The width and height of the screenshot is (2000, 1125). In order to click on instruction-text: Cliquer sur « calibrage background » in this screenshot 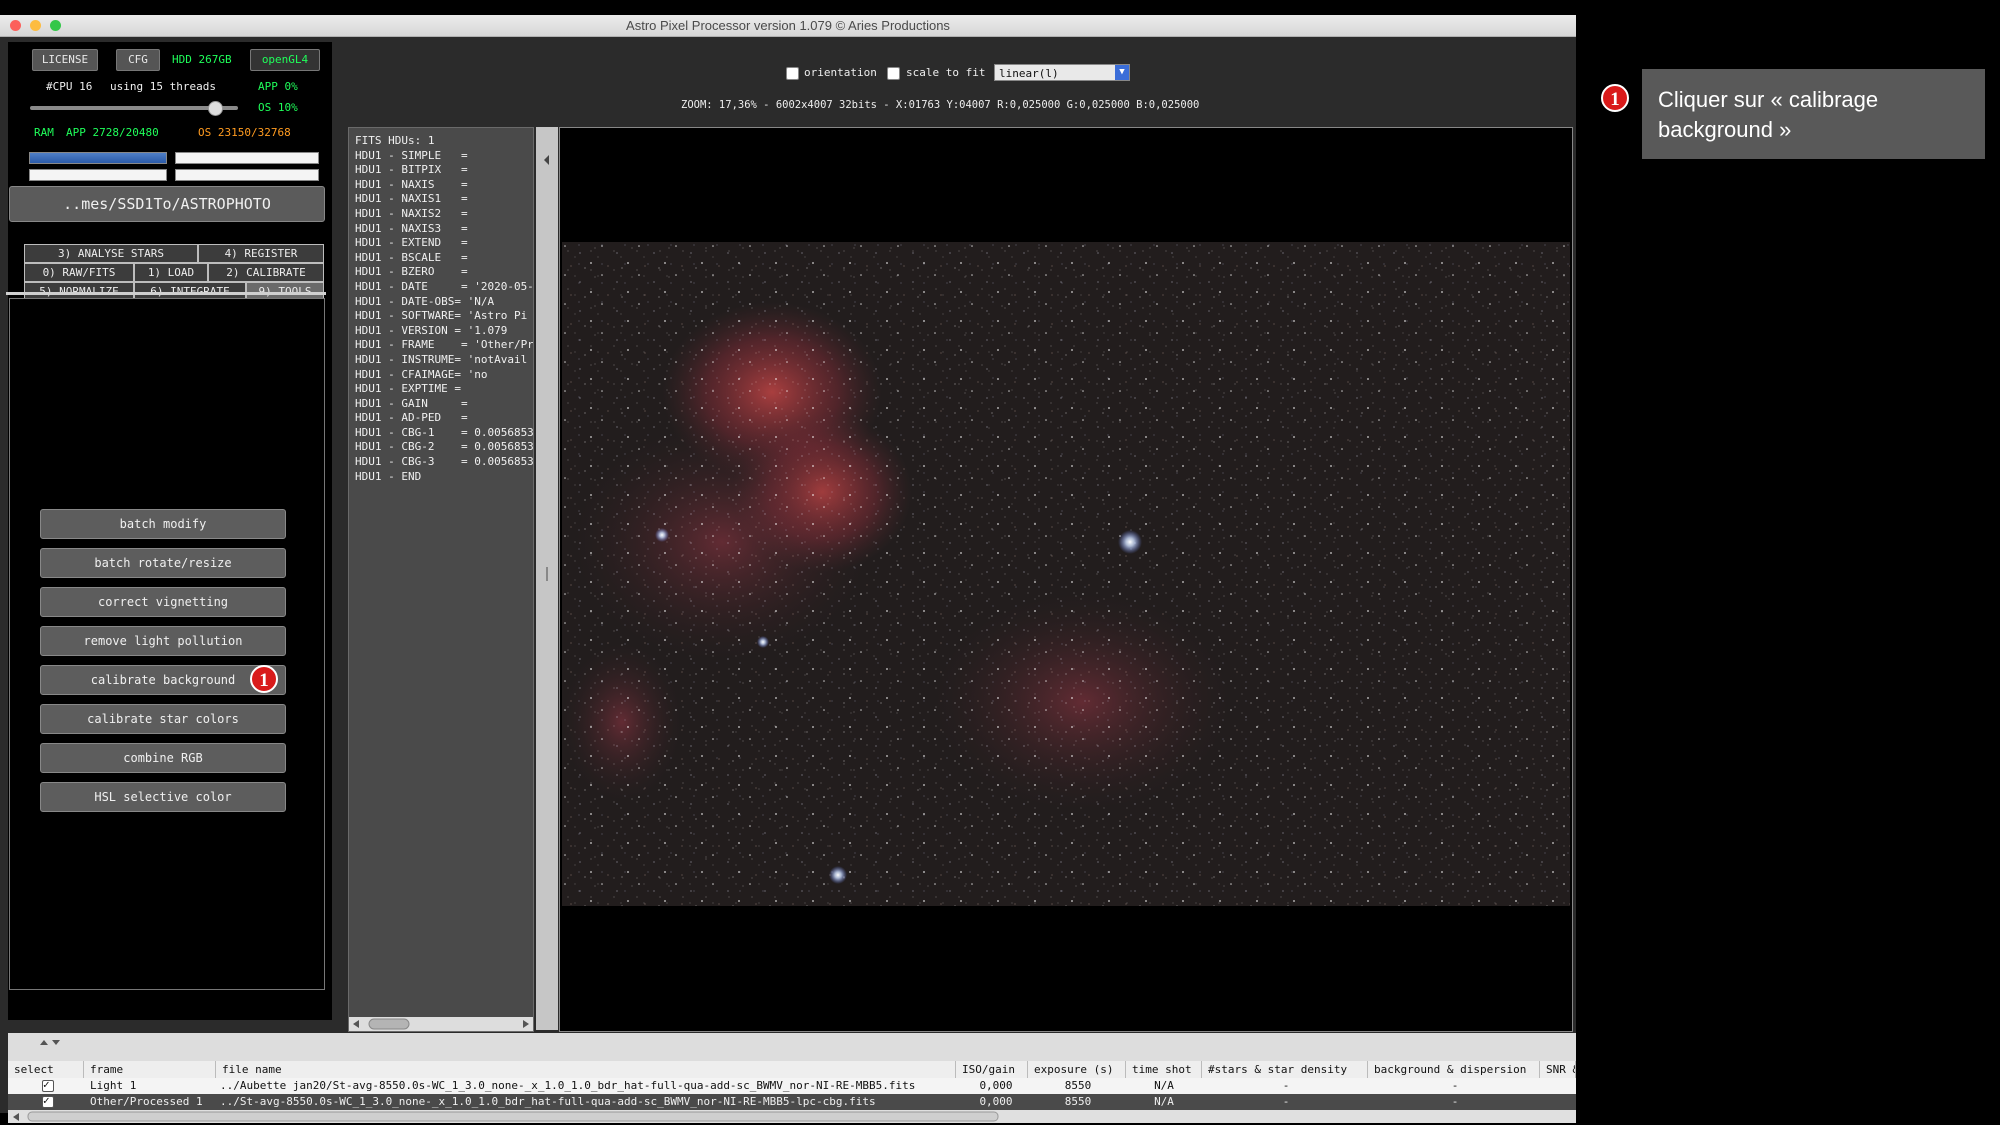, I will do `click(1768, 114)`.